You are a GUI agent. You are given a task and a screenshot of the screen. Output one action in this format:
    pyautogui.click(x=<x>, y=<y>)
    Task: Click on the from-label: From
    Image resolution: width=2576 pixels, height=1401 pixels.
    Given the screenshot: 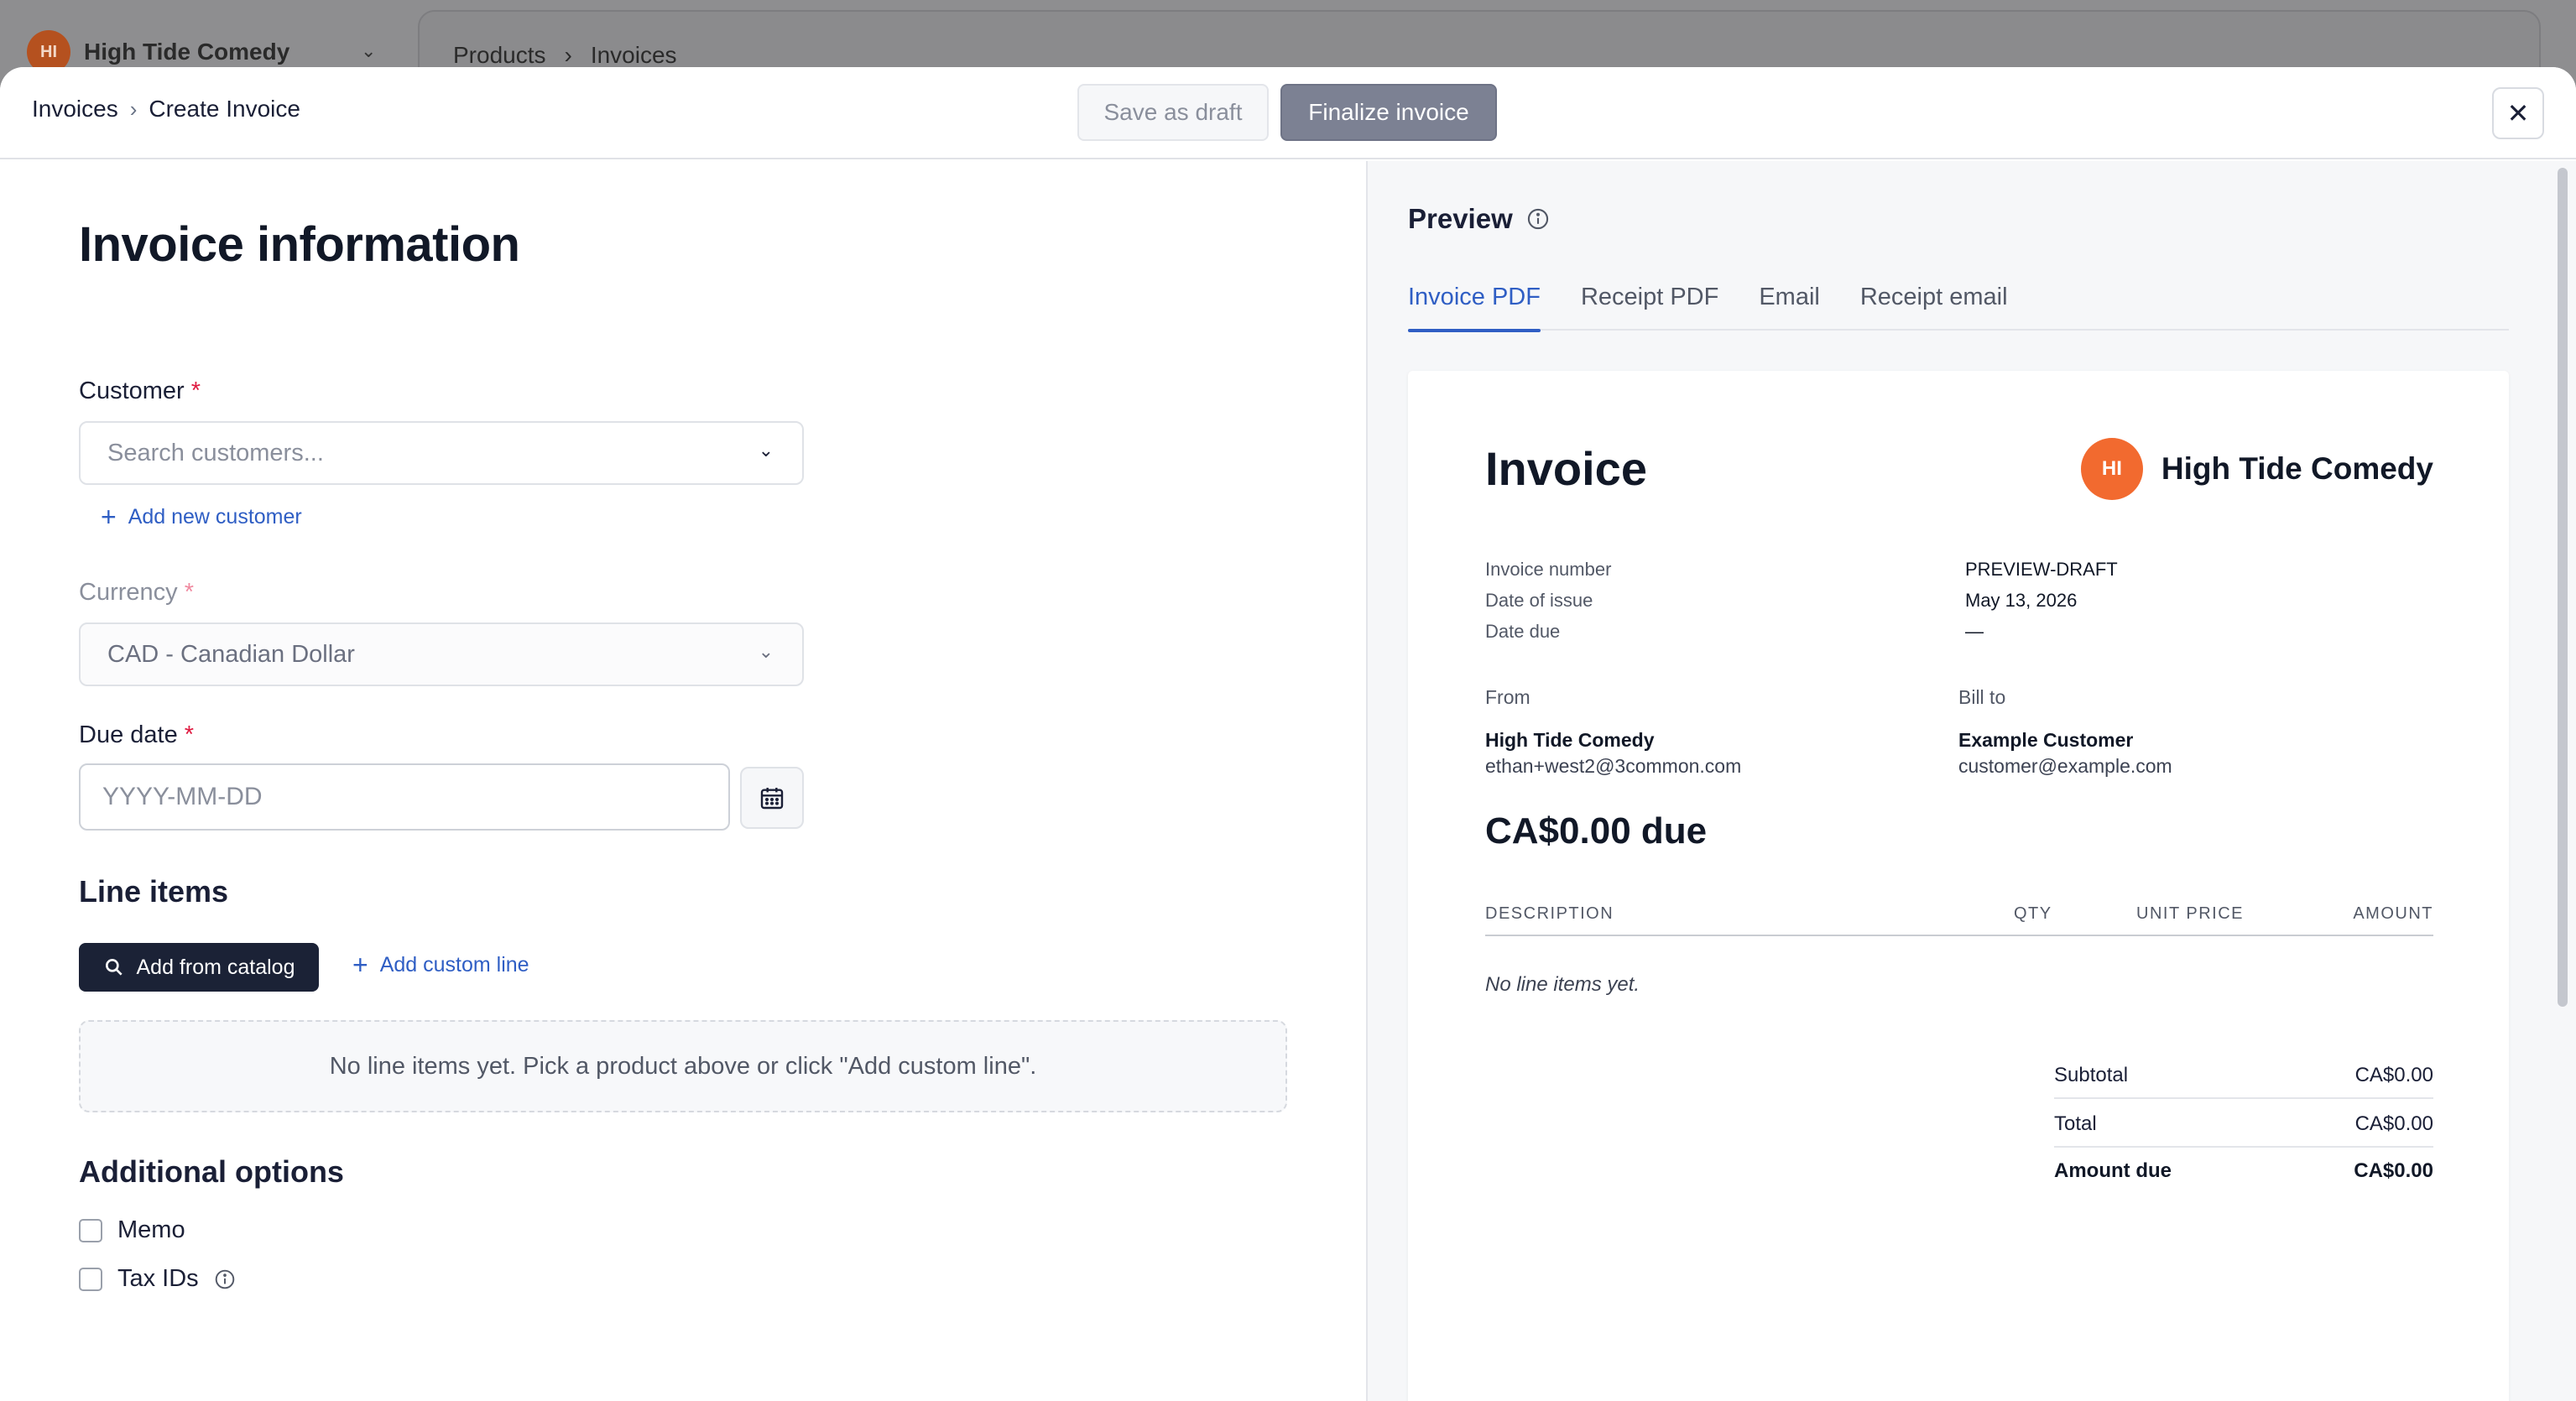 What is the action you would take?
    pyautogui.click(x=1507, y=697)
    